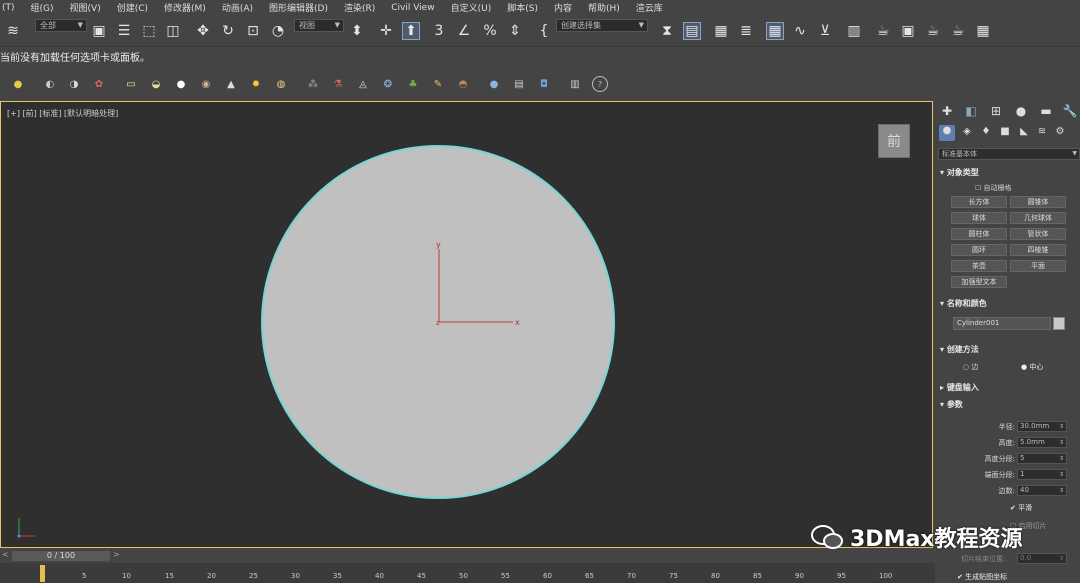 This screenshot has width=1080, height=583. I want to click on edit-named-selection-icon: {, so click(544, 31).